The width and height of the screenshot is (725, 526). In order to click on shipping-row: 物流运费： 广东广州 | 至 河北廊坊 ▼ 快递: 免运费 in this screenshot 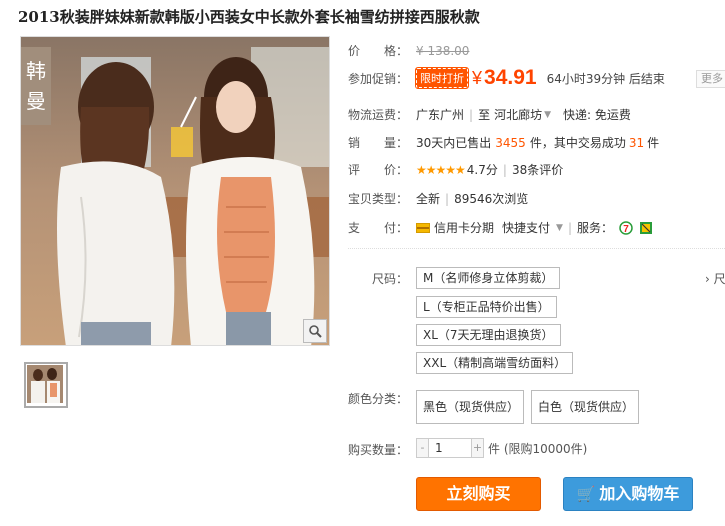, I will do `click(489, 114)`.